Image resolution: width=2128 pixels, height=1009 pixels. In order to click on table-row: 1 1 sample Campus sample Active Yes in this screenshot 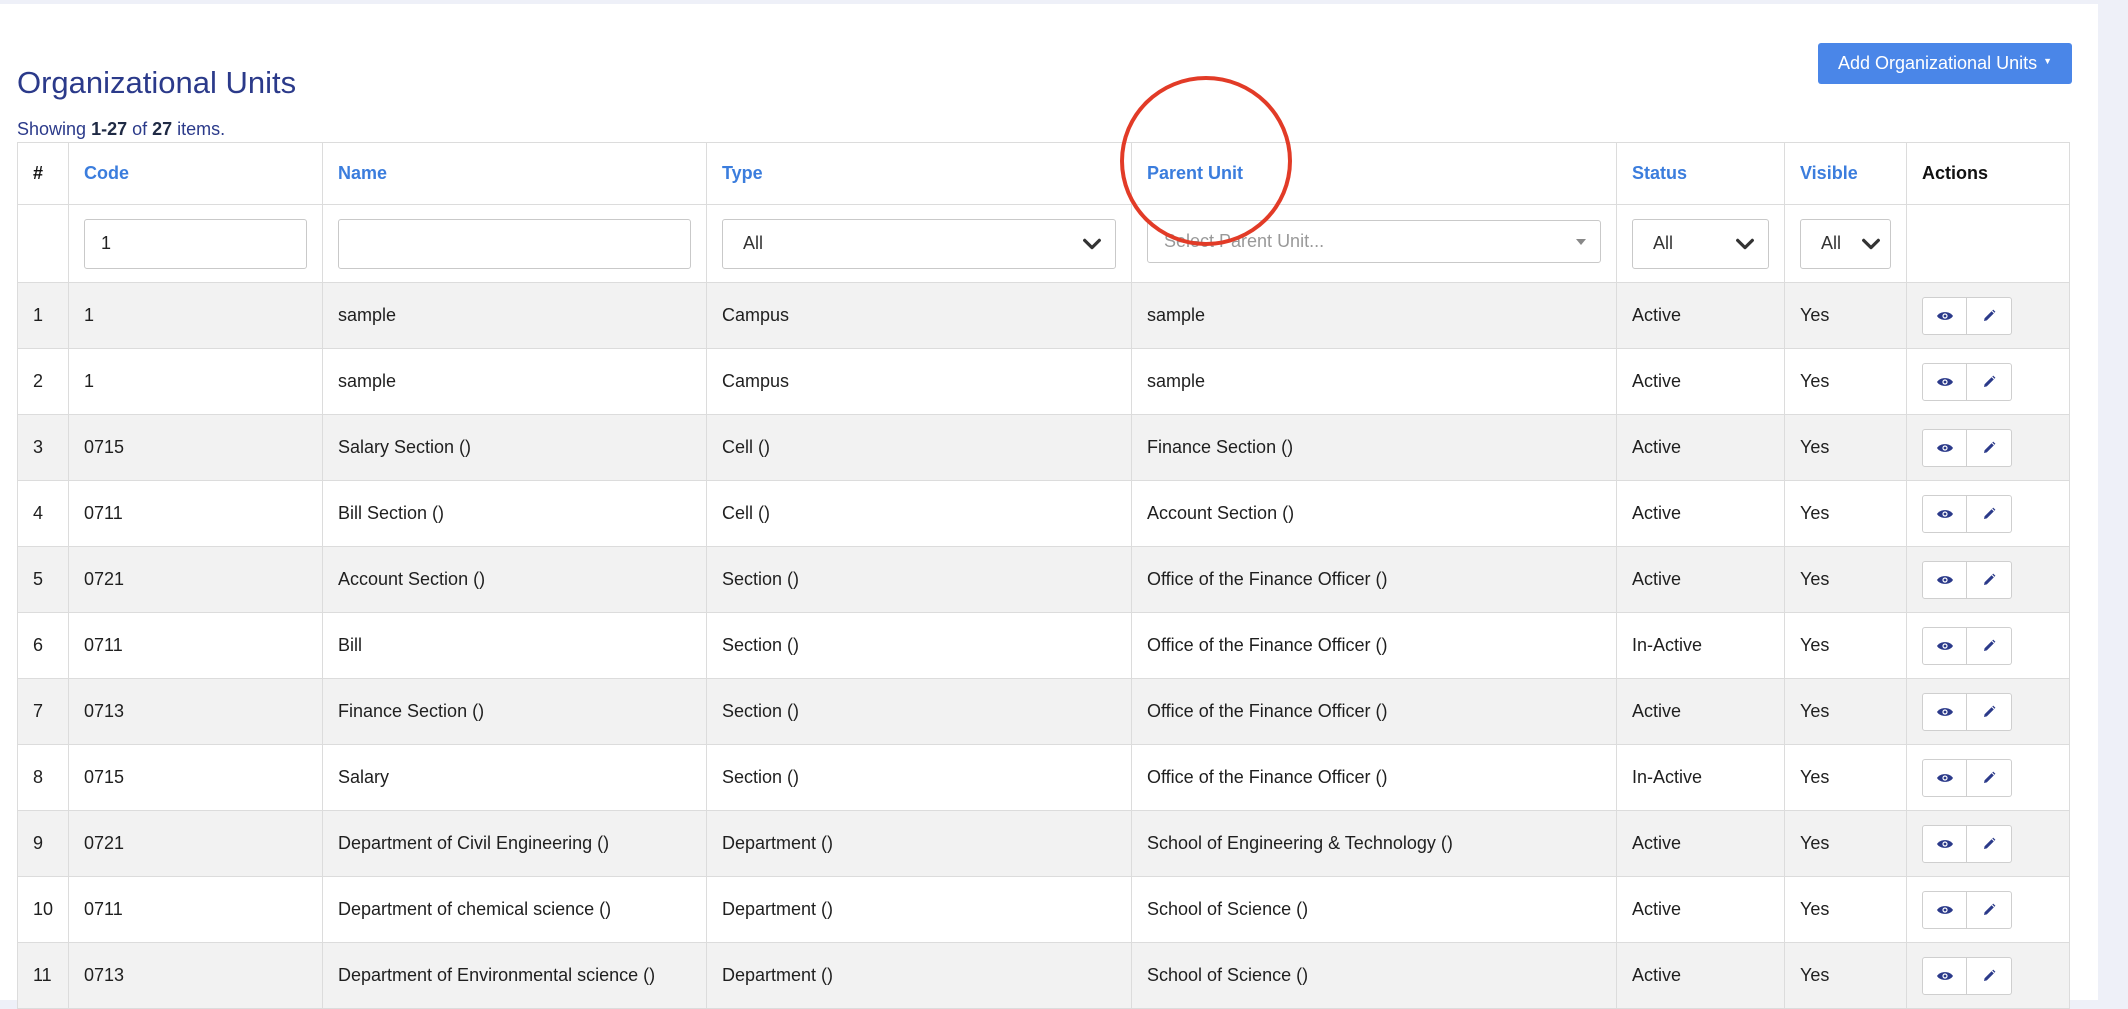, I will do `click(1043, 315)`.